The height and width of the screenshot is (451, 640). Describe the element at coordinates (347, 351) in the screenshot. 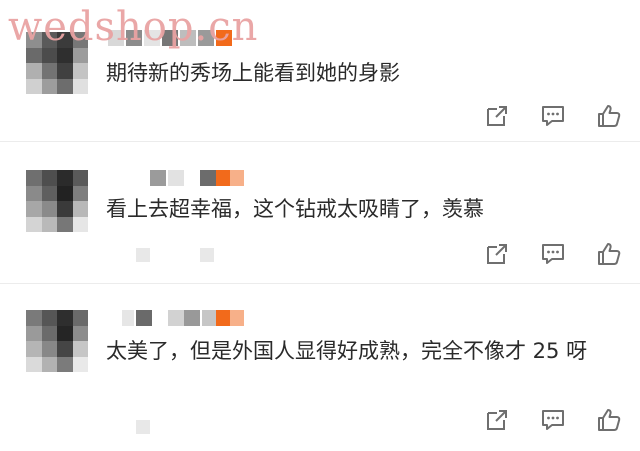

I see `comment-text: 太美了，但是外国人显得好成熟，完全不像才 25 呀` at that location.